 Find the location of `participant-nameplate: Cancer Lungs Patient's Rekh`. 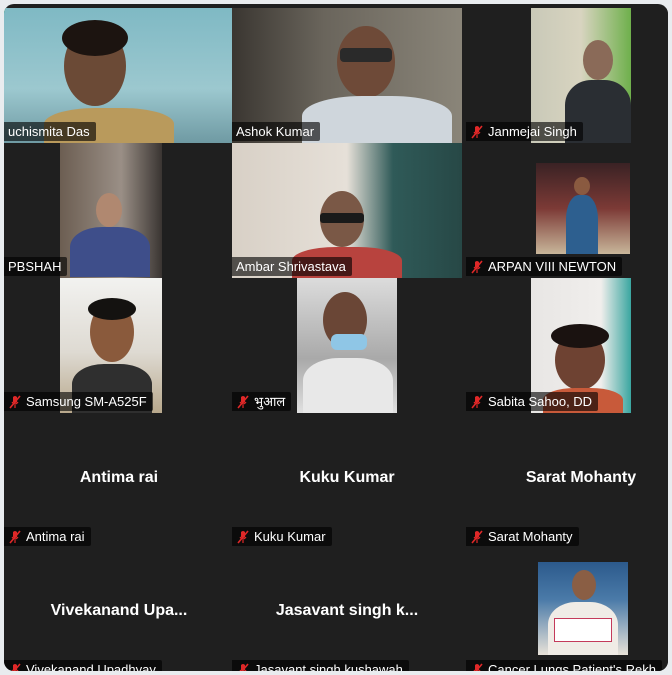

participant-nameplate: Cancer Lungs Patient's Rekh is located at coordinates (564, 665).